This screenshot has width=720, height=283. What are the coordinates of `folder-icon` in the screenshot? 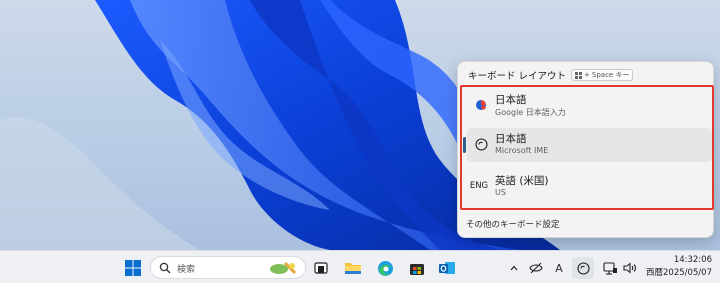 It's located at (353, 268).